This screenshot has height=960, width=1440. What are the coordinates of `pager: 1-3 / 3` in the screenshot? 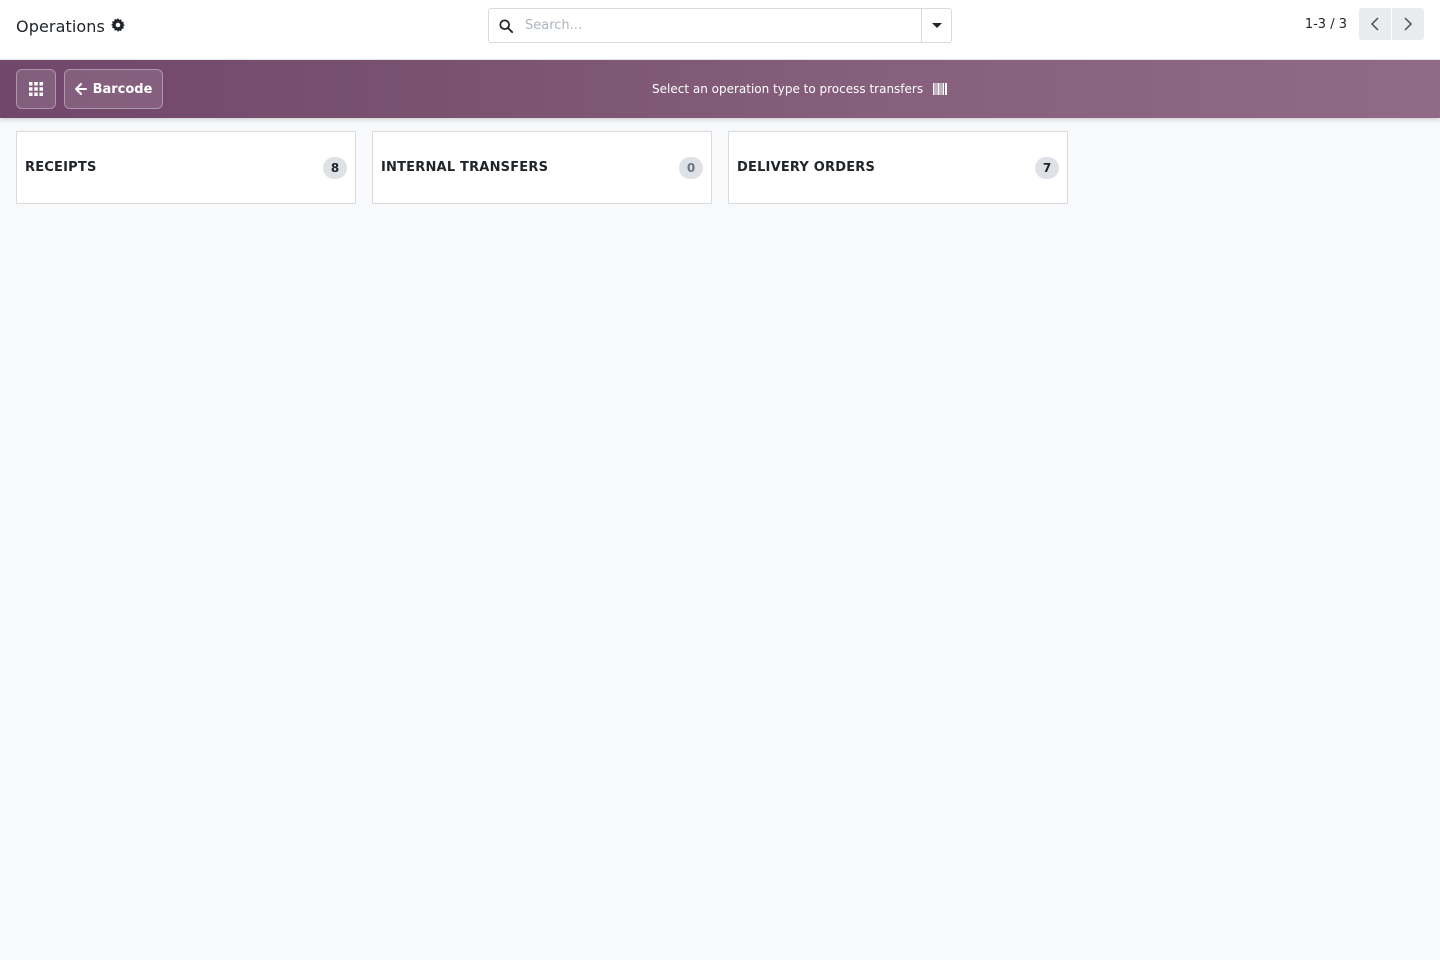 It's located at (1364, 24).